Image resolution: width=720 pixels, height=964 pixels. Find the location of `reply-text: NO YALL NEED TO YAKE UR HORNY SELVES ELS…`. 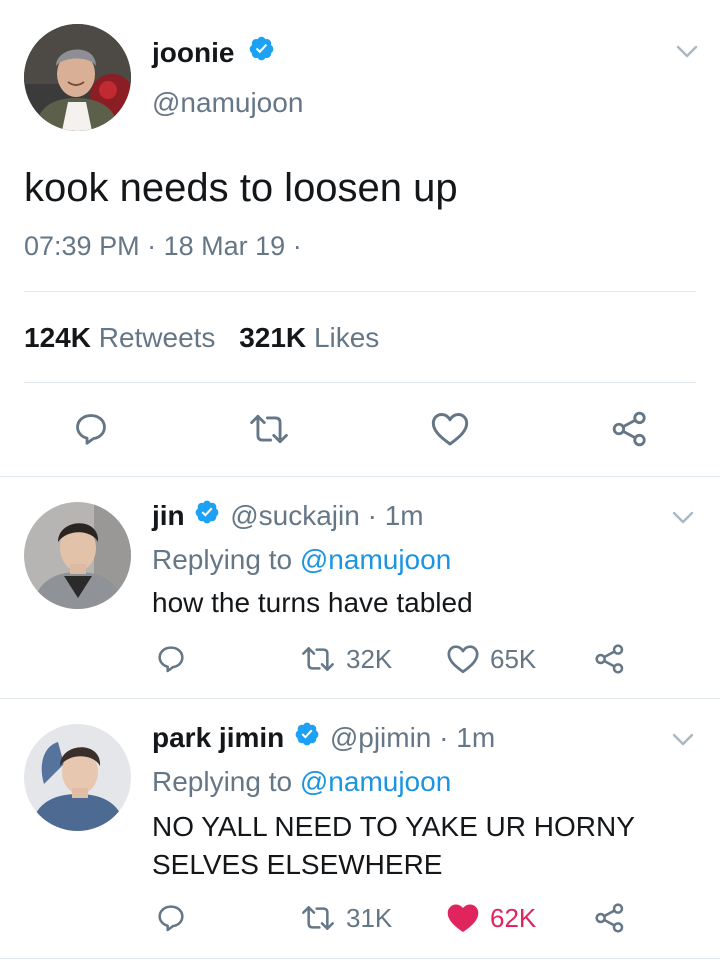

reply-text: NO YALL NEED TO YAKE UR HORNY SELVES ELS… is located at coordinates (393, 846).